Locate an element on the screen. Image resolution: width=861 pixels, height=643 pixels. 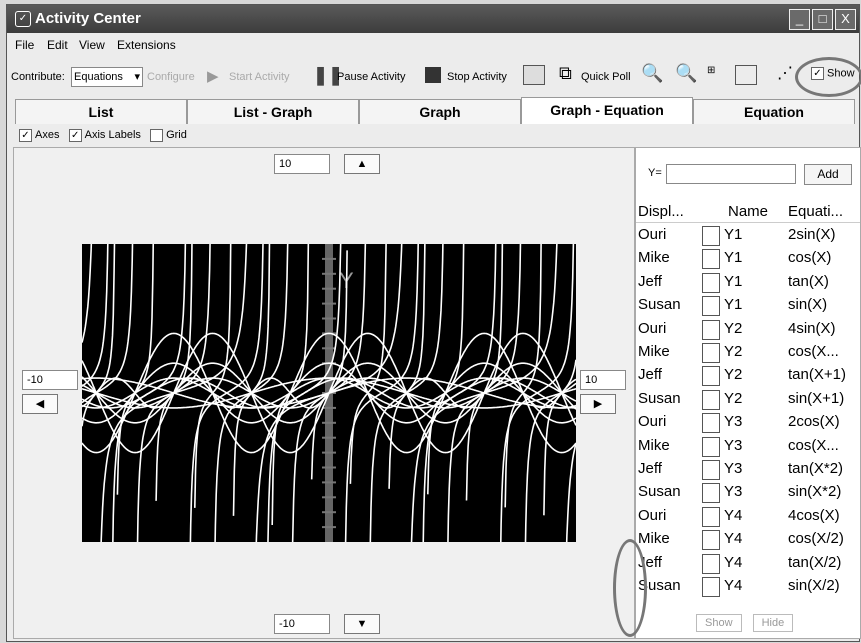
xmax-input: 10 is located at coordinates (603, 380).